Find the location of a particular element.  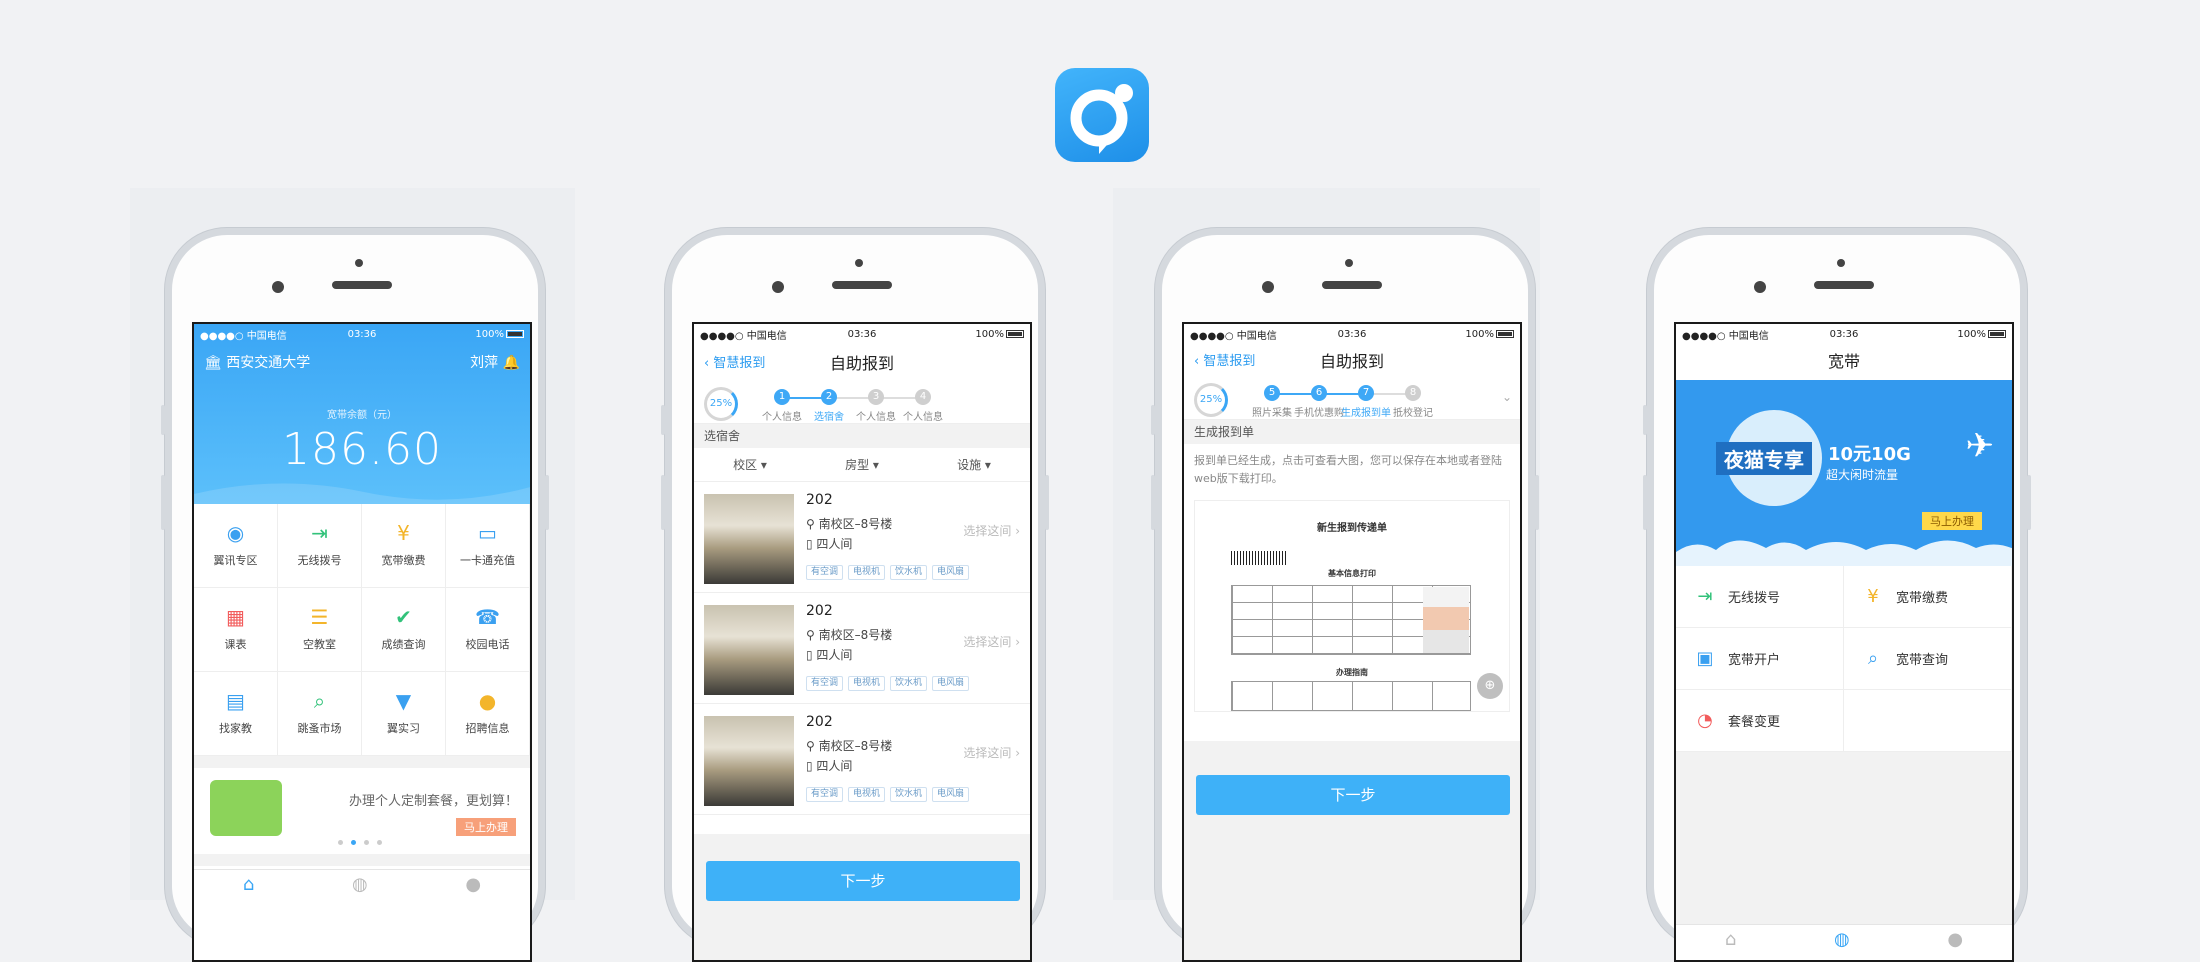

nav-bar: ‹ 智慧报到 自助报到 is located at coordinates (1352, 362).